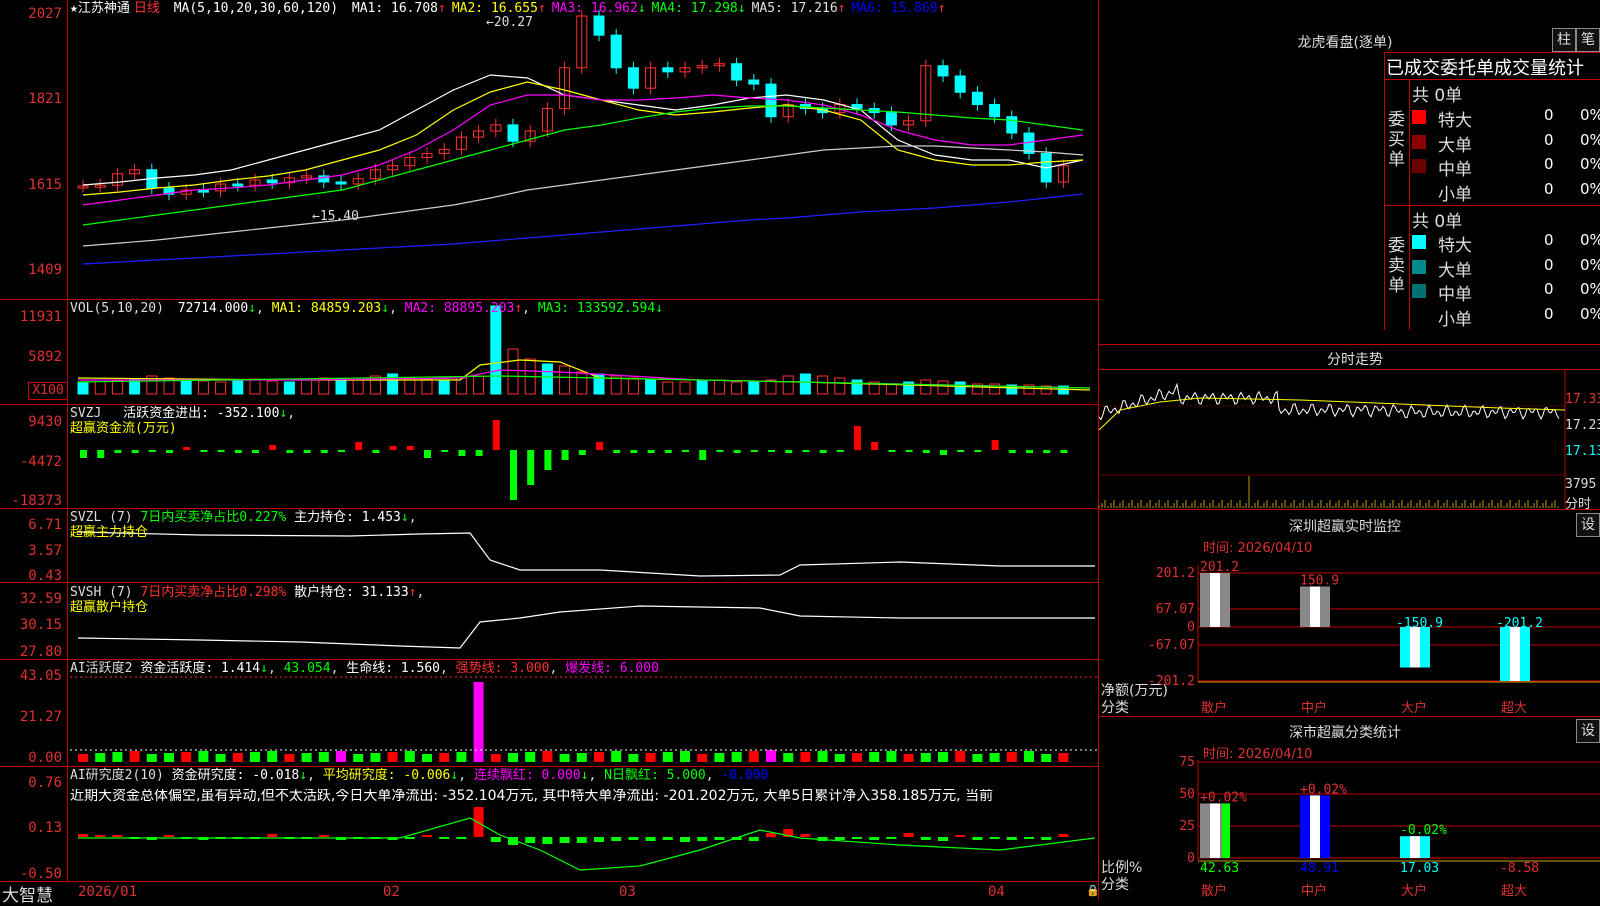 Image resolution: width=1600 pixels, height=906 pixels. What do you see at coordinates (1519, 317) in the screenshot?
I see `dragon-row: 小单00%` at bounding box center [1519, 317].